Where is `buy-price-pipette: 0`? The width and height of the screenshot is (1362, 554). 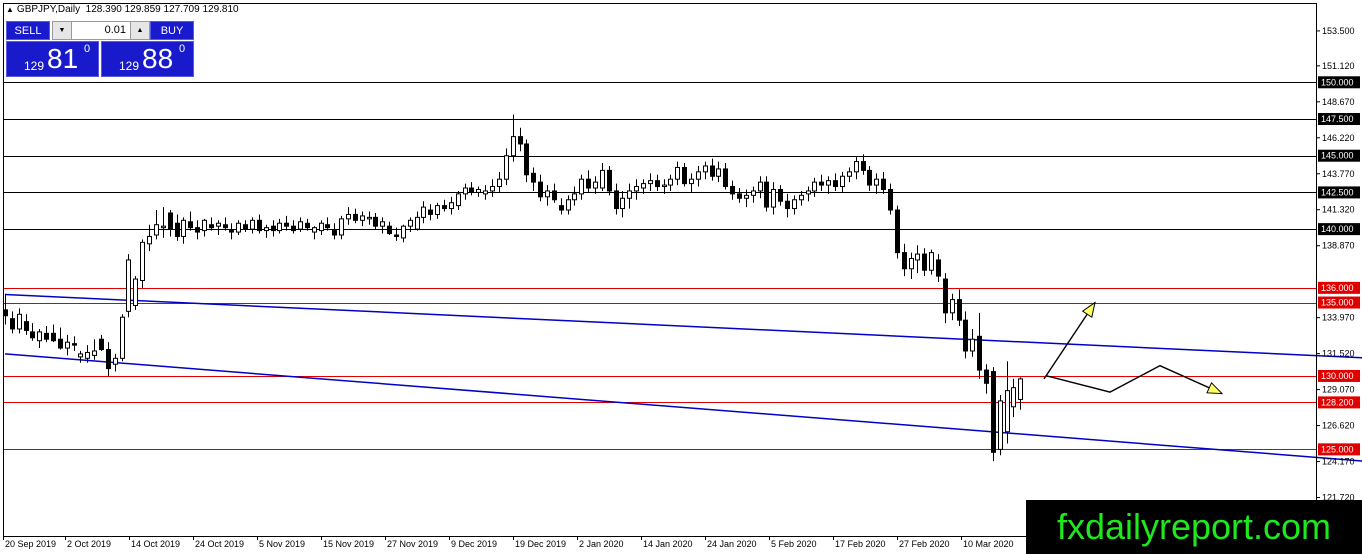
buy-price-pipette: 0 is located at coordinates (182, 49).